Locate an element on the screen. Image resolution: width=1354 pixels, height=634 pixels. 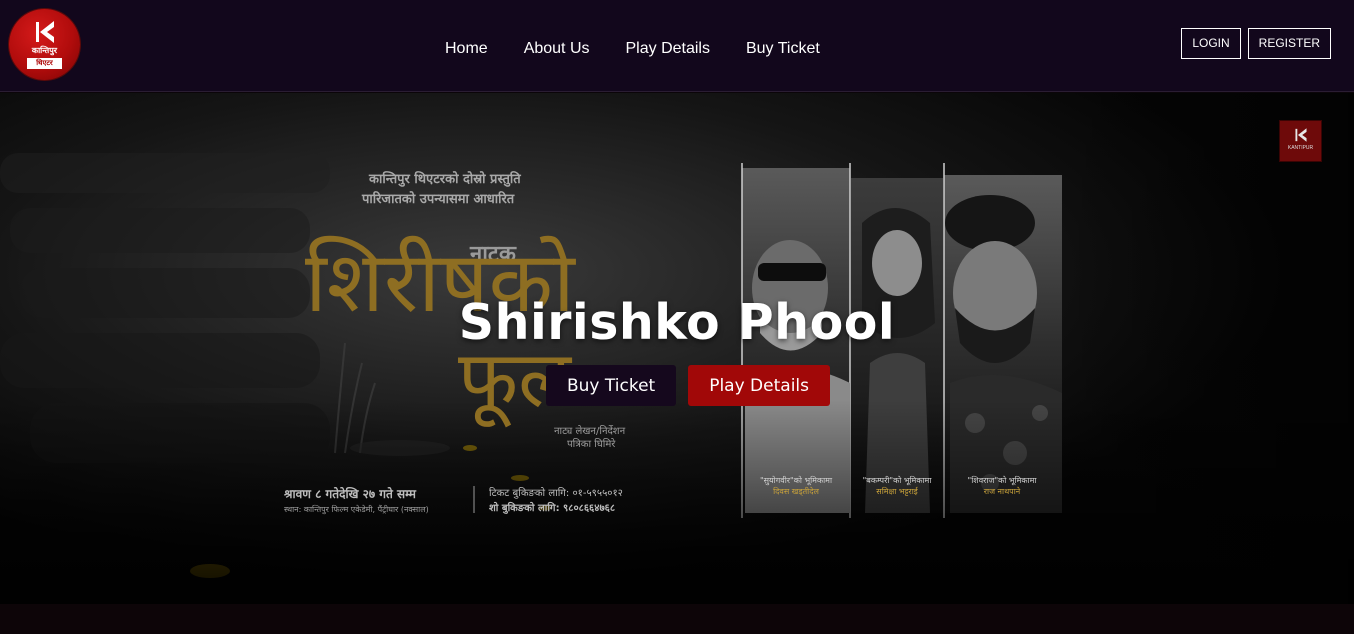
poster-director-name: पत्रिका घिमिरे is located at coordinates (591, 444).